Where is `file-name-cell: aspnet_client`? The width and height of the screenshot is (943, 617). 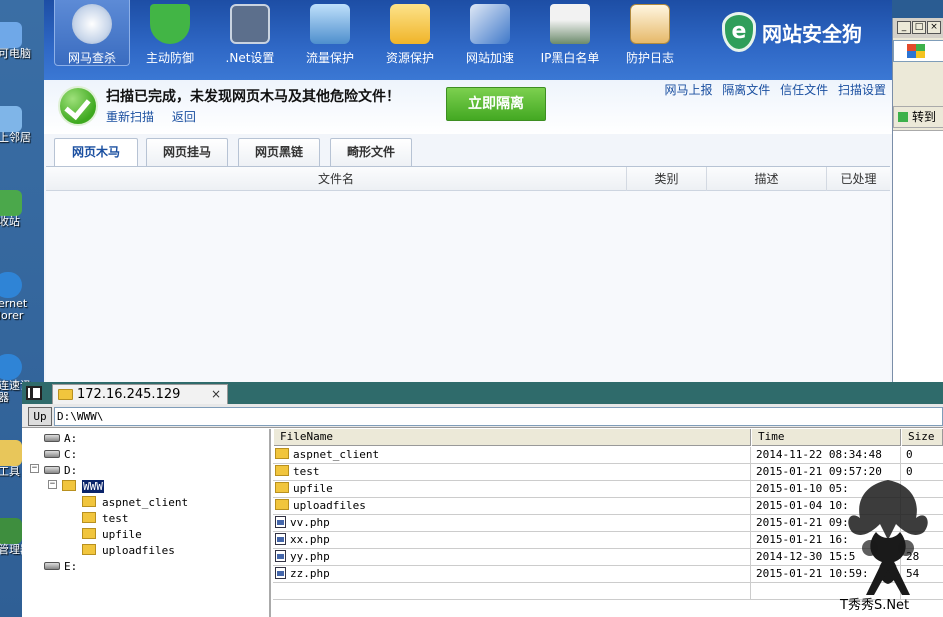 file-name-cell: aspnet_client is located at coordinates (512, 455).